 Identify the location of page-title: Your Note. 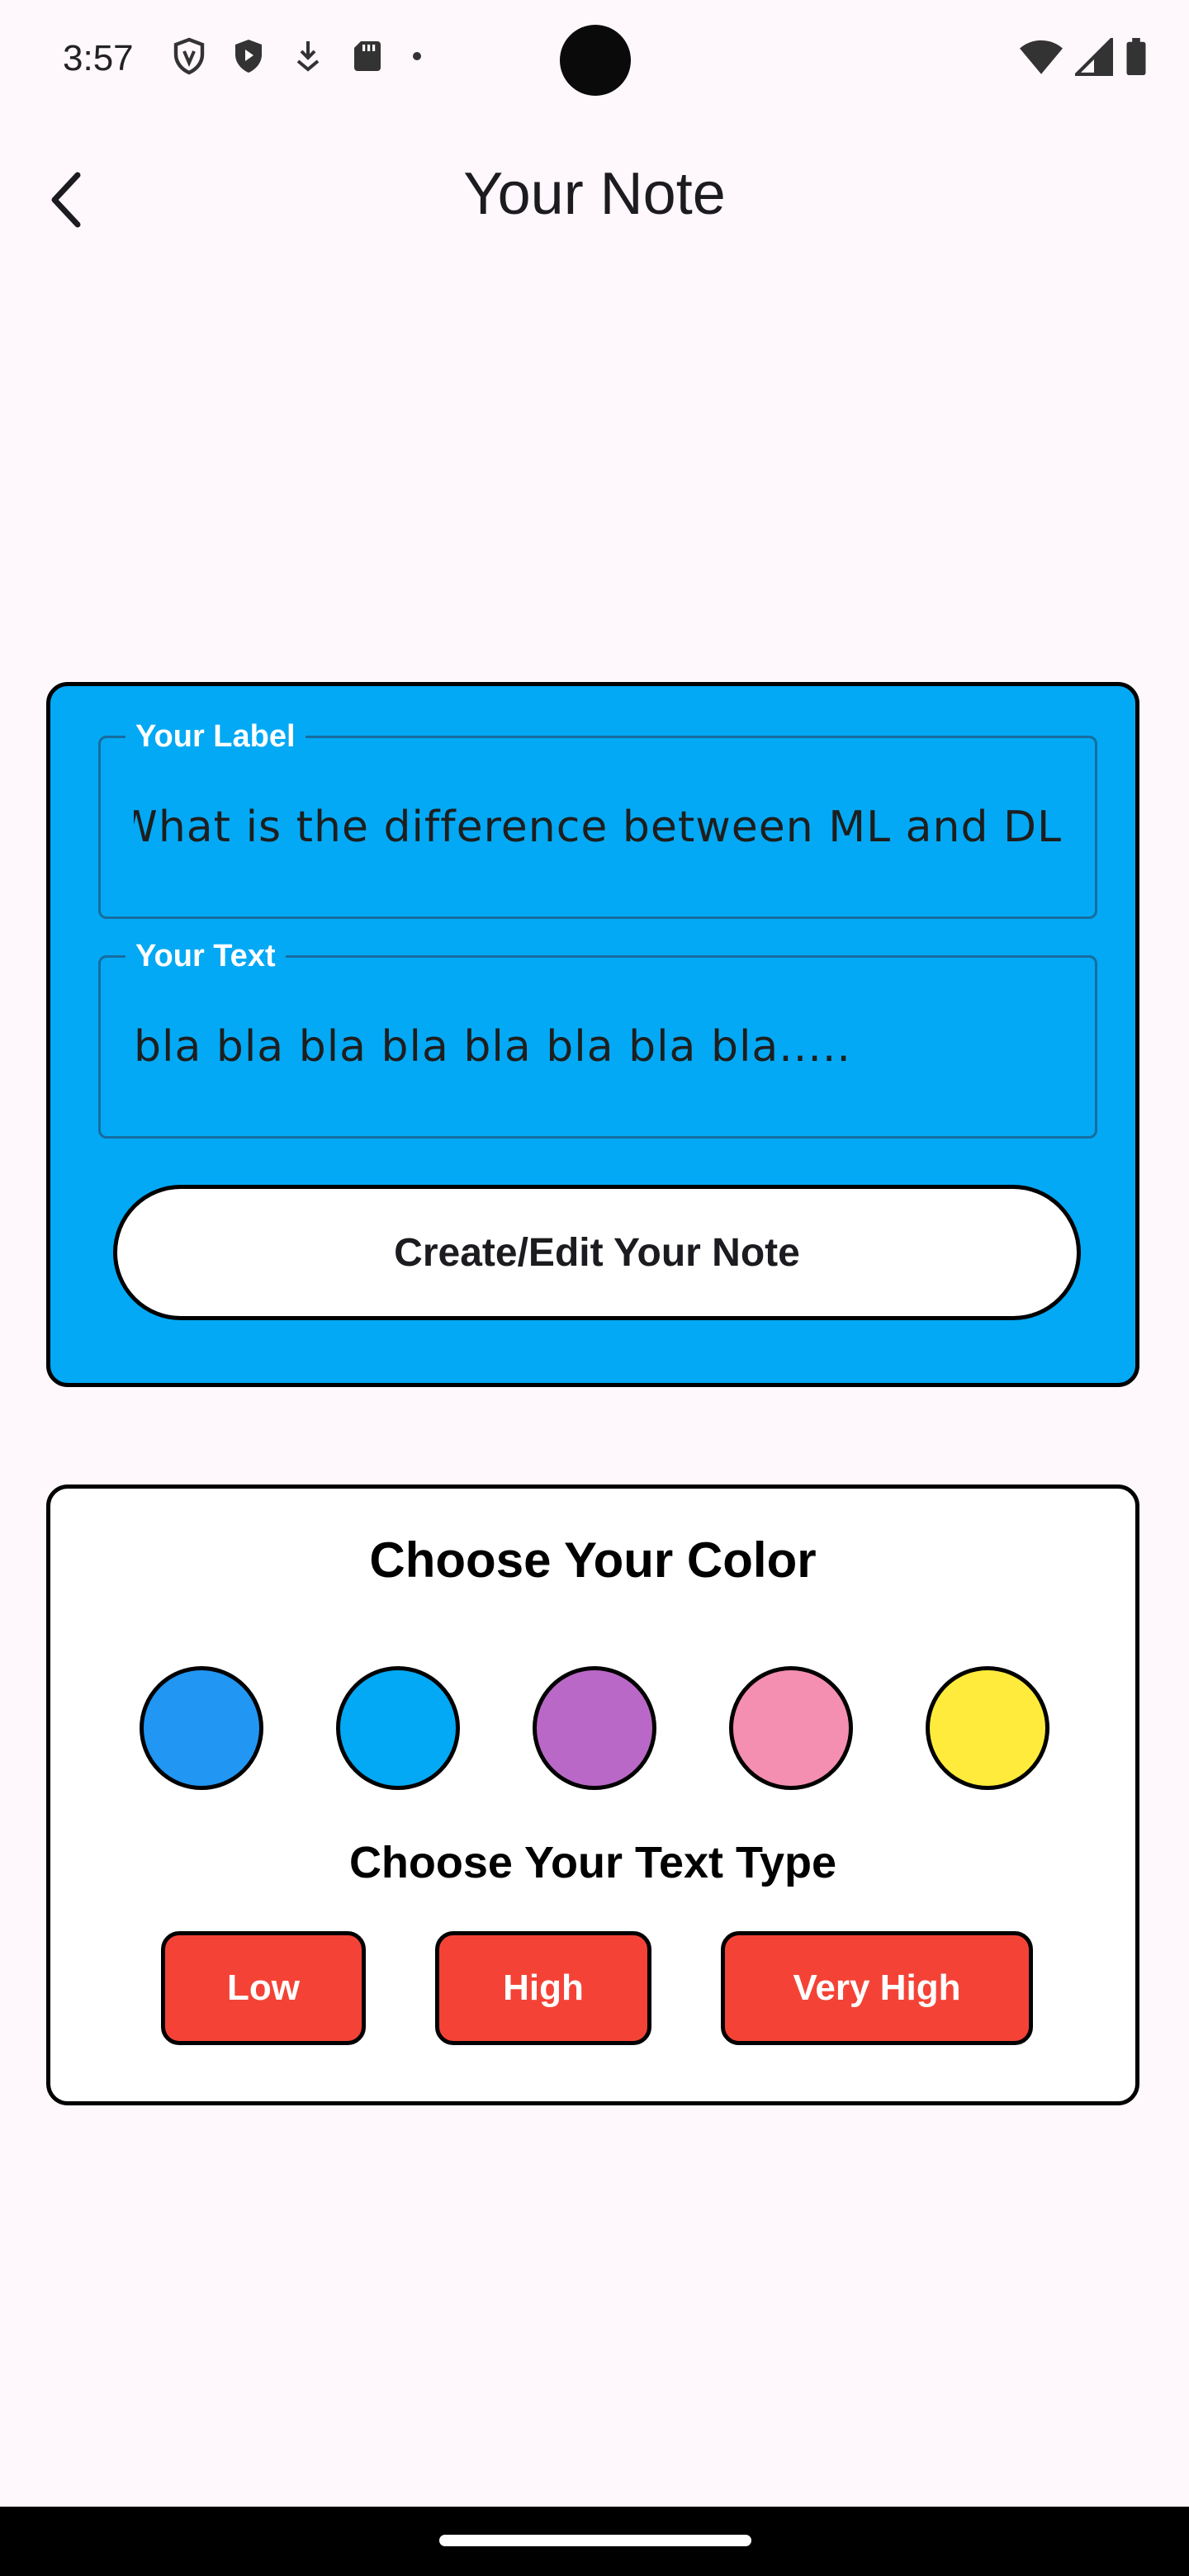
(594, 194).